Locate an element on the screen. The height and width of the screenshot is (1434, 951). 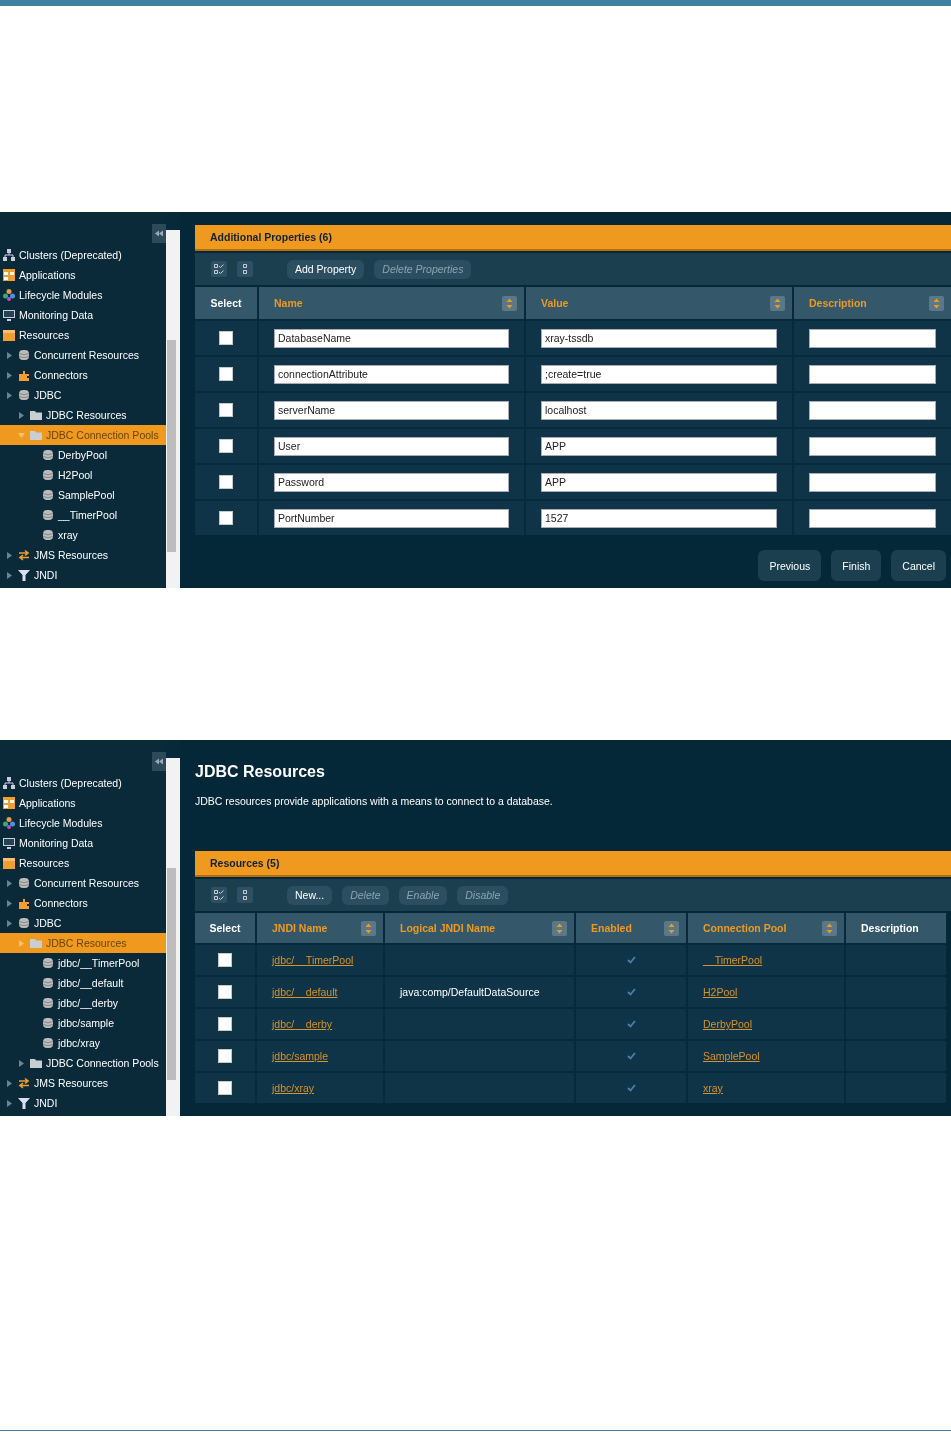
sidebar-item: jdbc/__default is located at coordinates (83, 983).